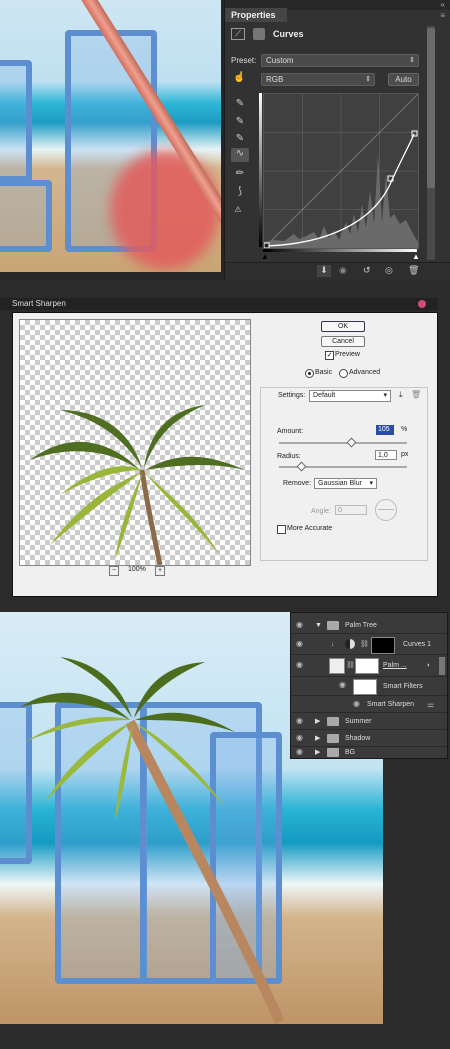 The width and height of the screenshot is (450, 1049). What do you see at coordinates (238, 34) in the screenshot?
I see `curves-adjustment-icon: ⟋` at bounding box center [238, 34].